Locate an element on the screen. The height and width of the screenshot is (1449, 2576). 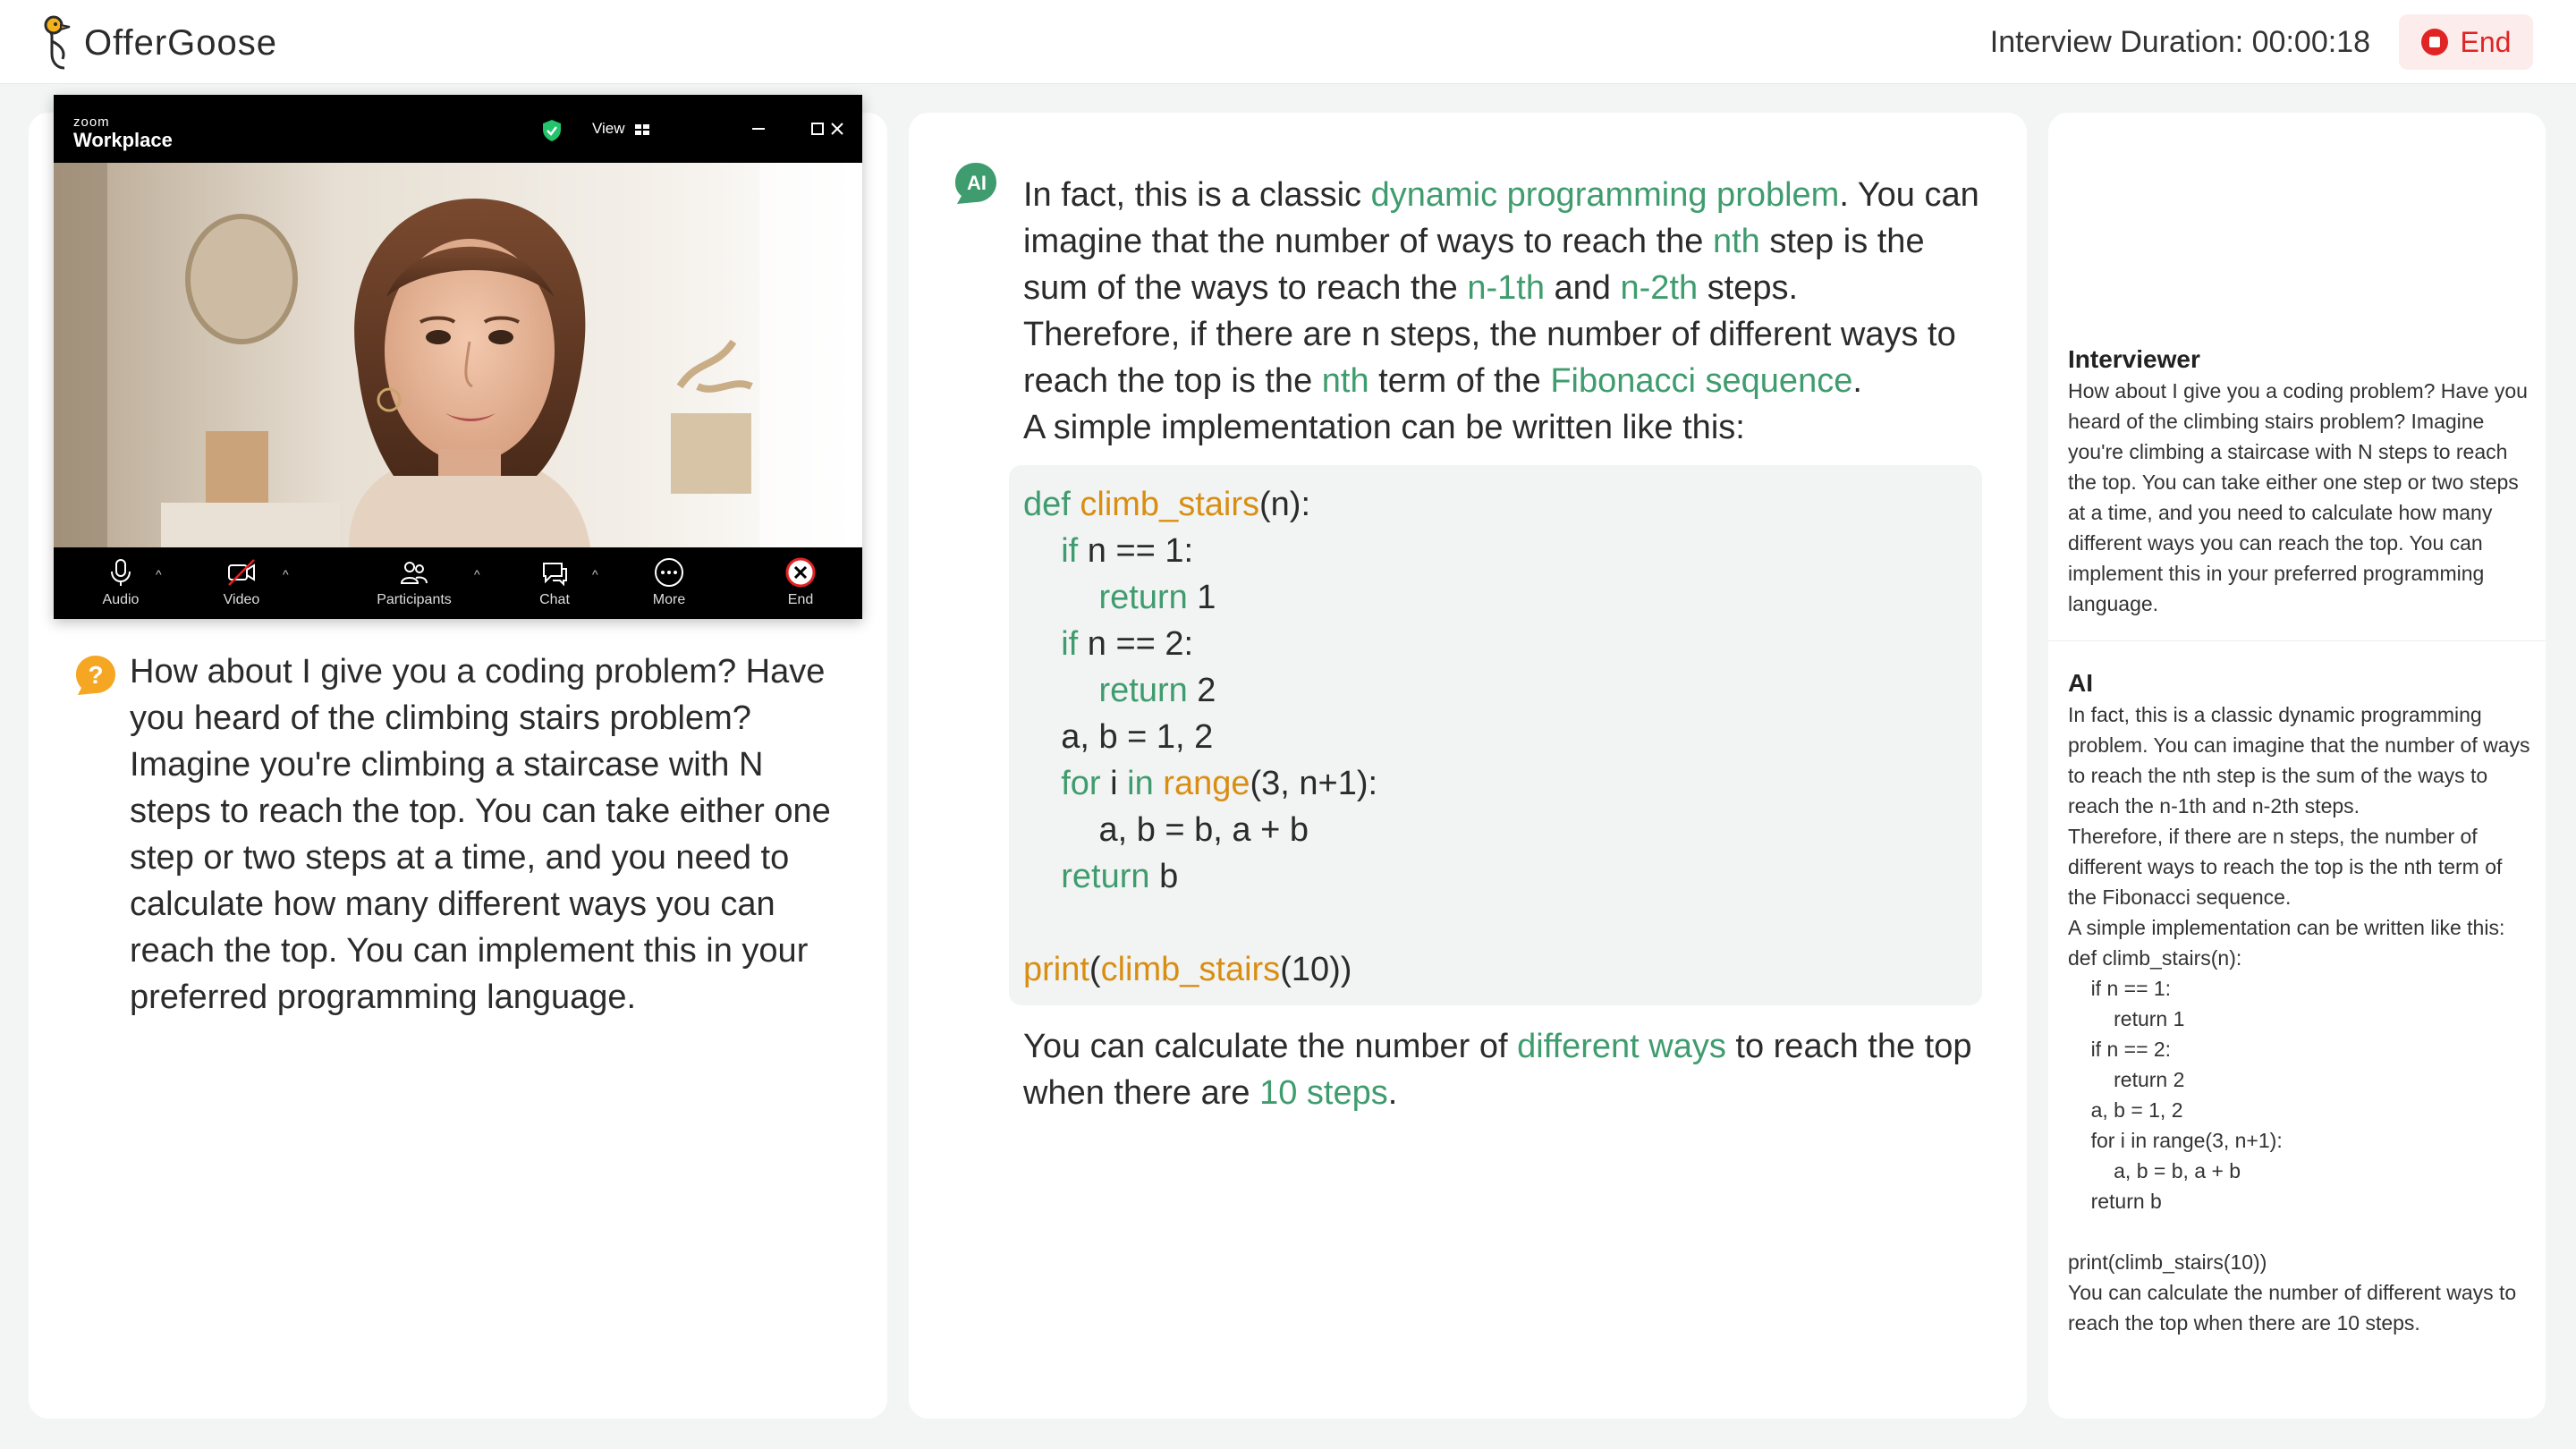
participants-button: Participants is located at coordinates (414, 582).